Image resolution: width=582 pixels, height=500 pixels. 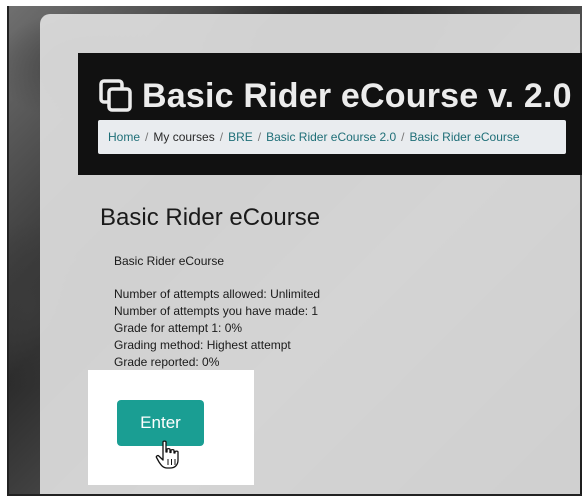 What do you see at coordinates (115, 95) in the screenshot?
I see `copy-icon` at bounding box center [115, 95].